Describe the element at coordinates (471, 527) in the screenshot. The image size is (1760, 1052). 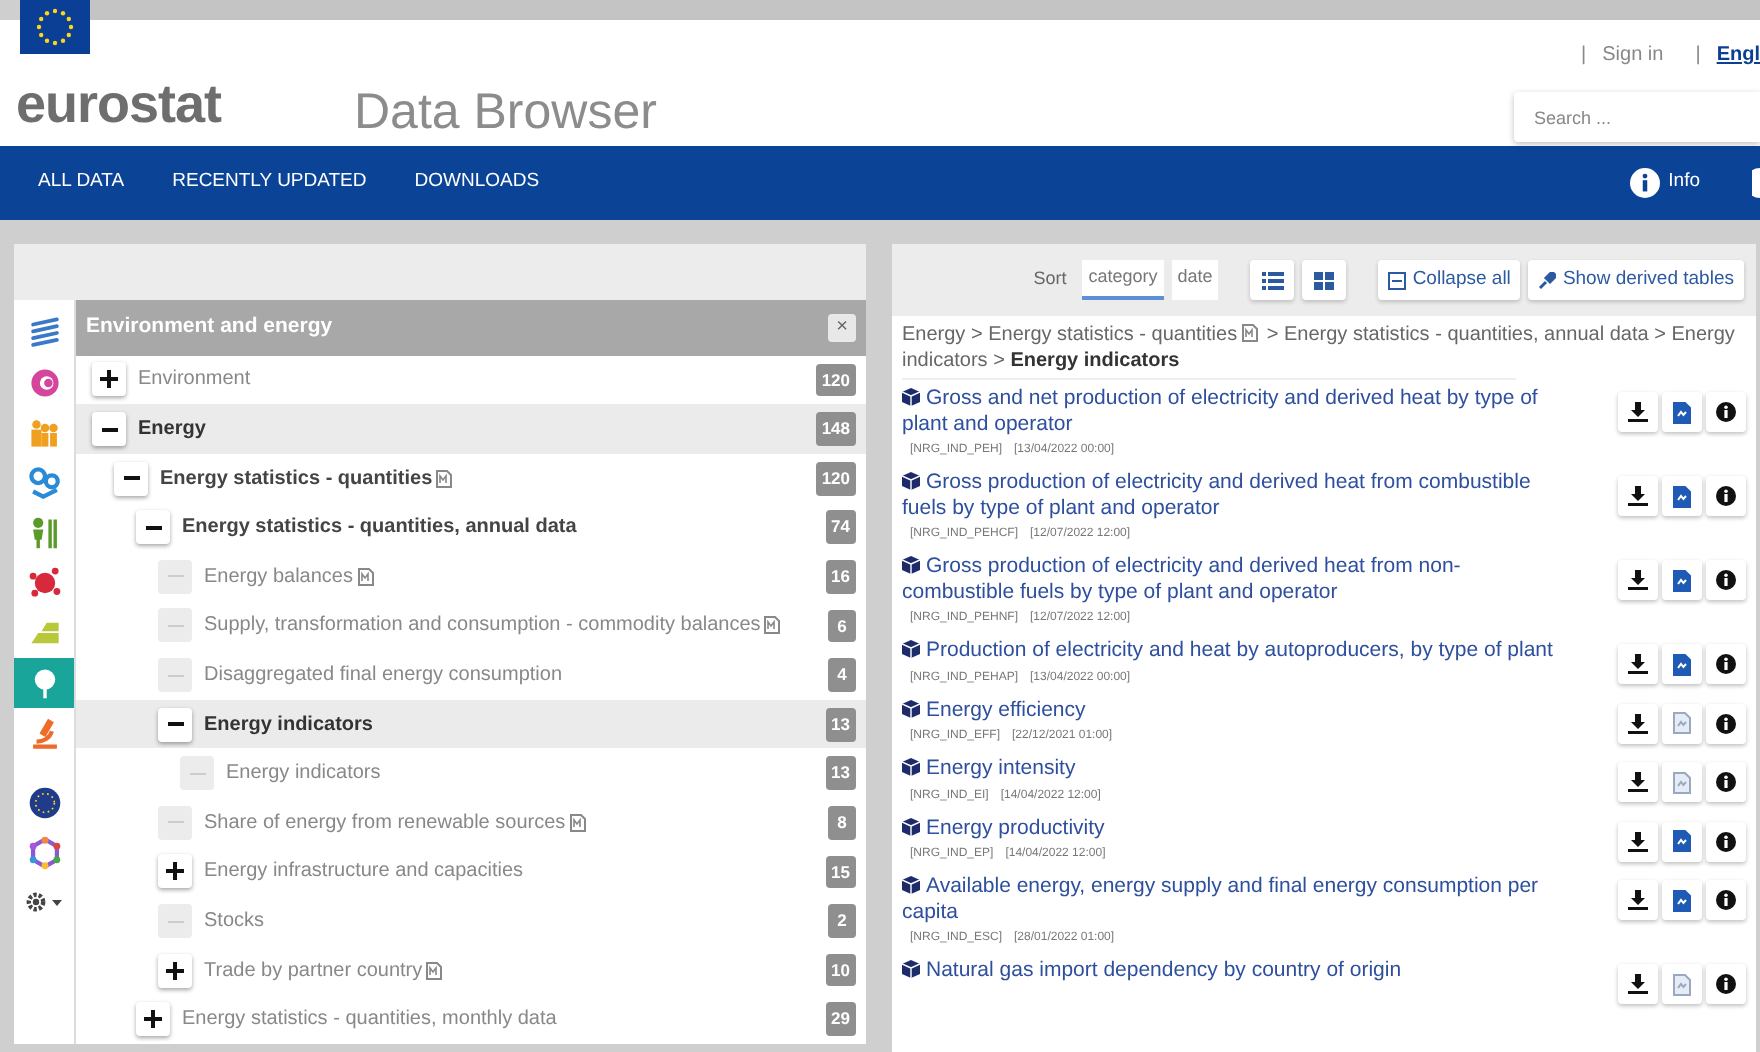
I see `tree-item: Energy statistics - quantities, annual data 74` at that location.